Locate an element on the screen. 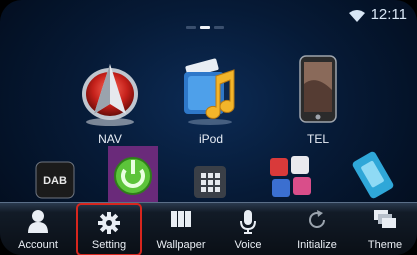  wifi-icon is located at coordinates (357, 18).